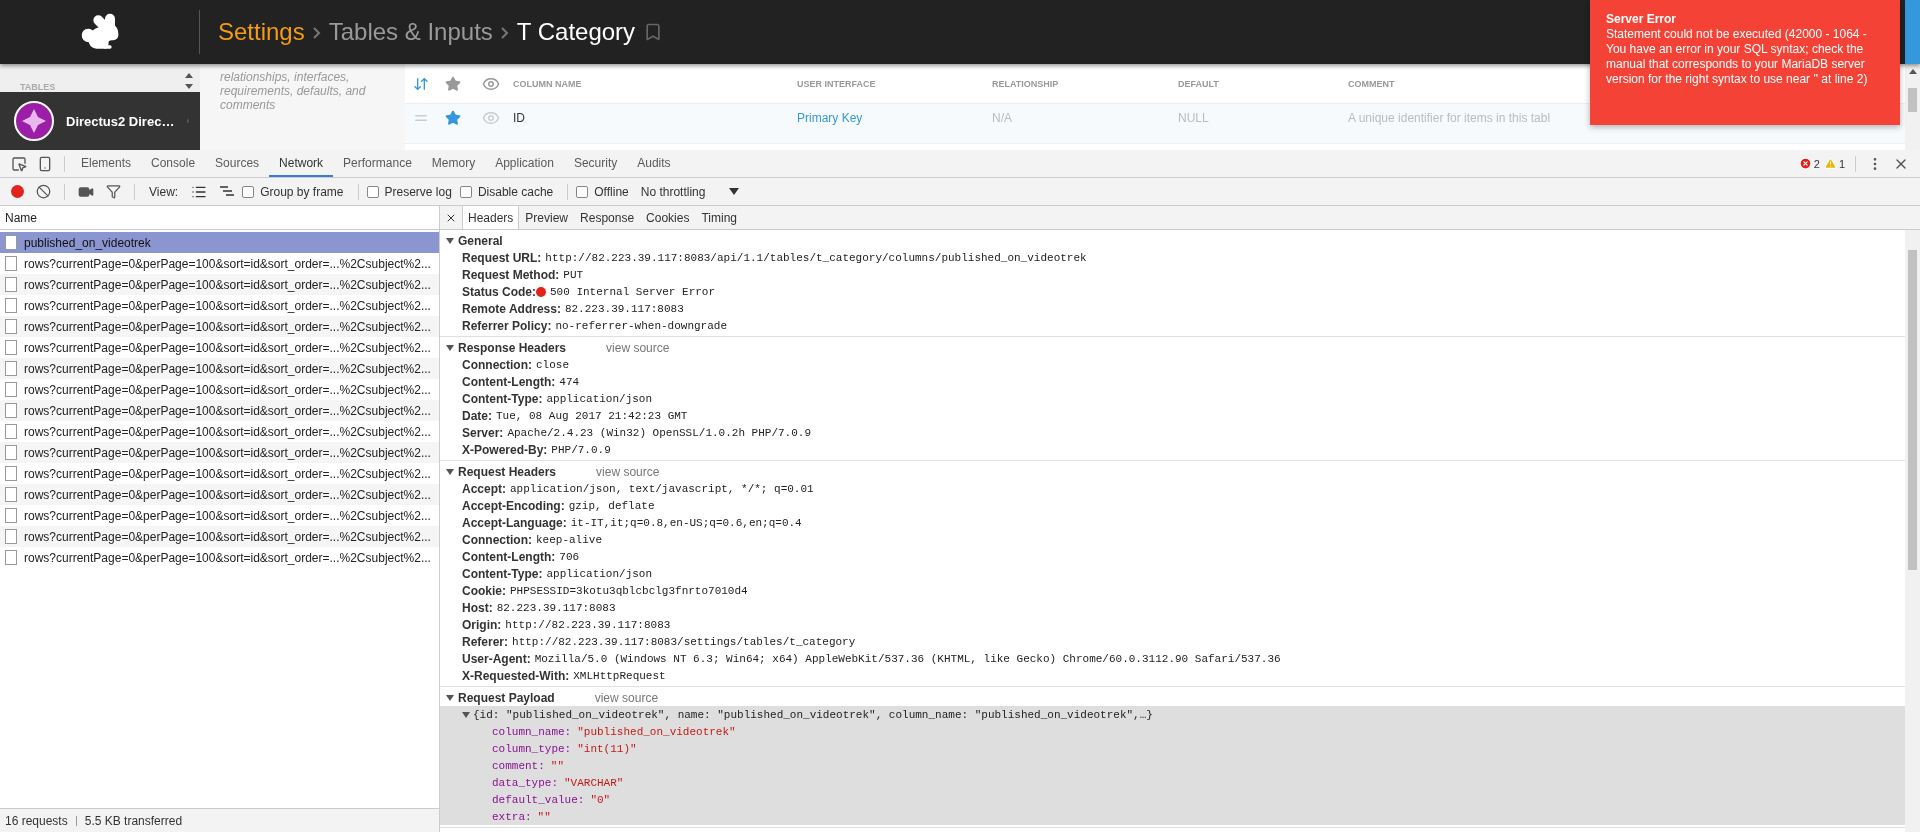 The image size is (1920, 832). I want to click on option-checkbox: Group by frame, so click(293, 191).